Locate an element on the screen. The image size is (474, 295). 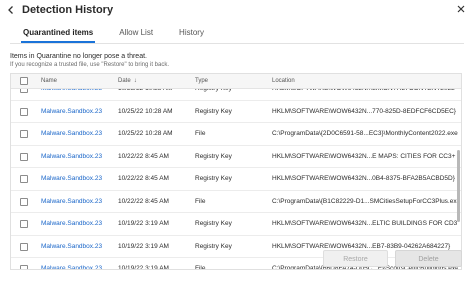
column-header-date: Date ↓ is located at coordinates (127, 81).